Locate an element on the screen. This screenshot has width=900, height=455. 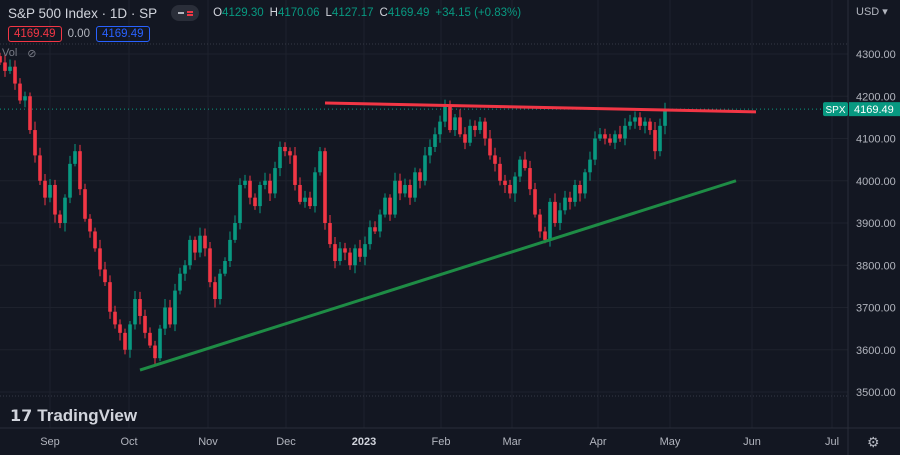
price-tick-label: 4200.00 is located at coordinates (876, 97).